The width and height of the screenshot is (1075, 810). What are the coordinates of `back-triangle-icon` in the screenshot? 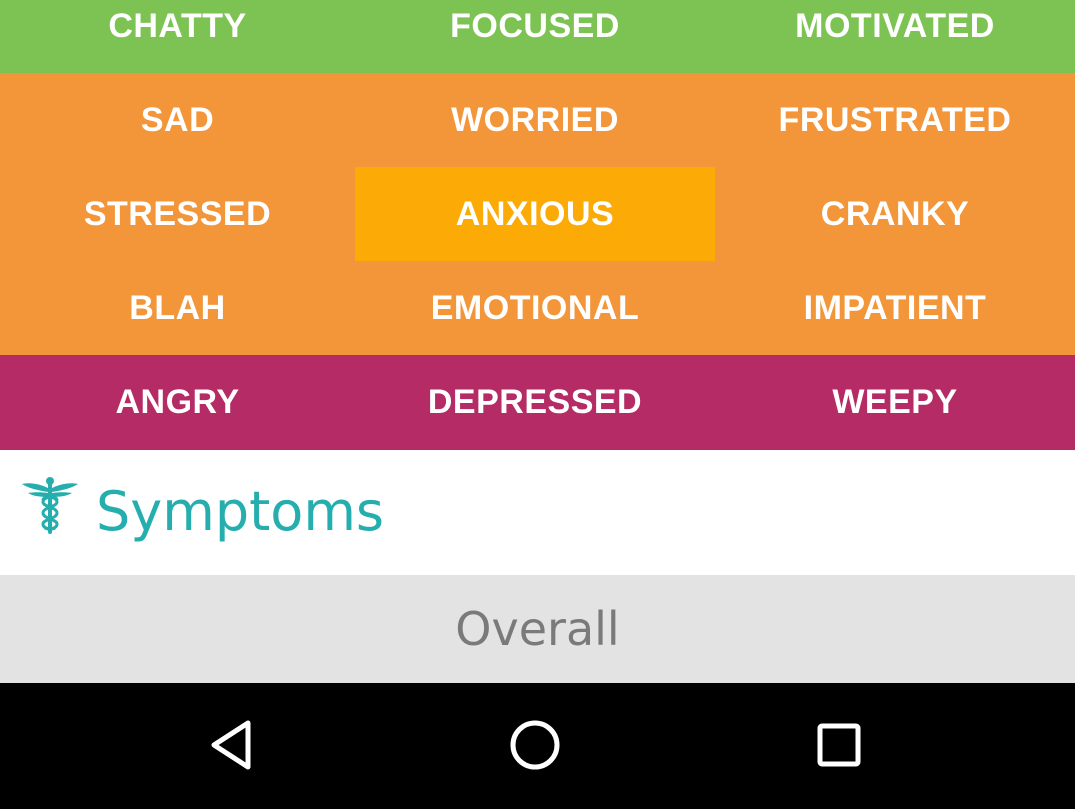 It's located at (231, 745).